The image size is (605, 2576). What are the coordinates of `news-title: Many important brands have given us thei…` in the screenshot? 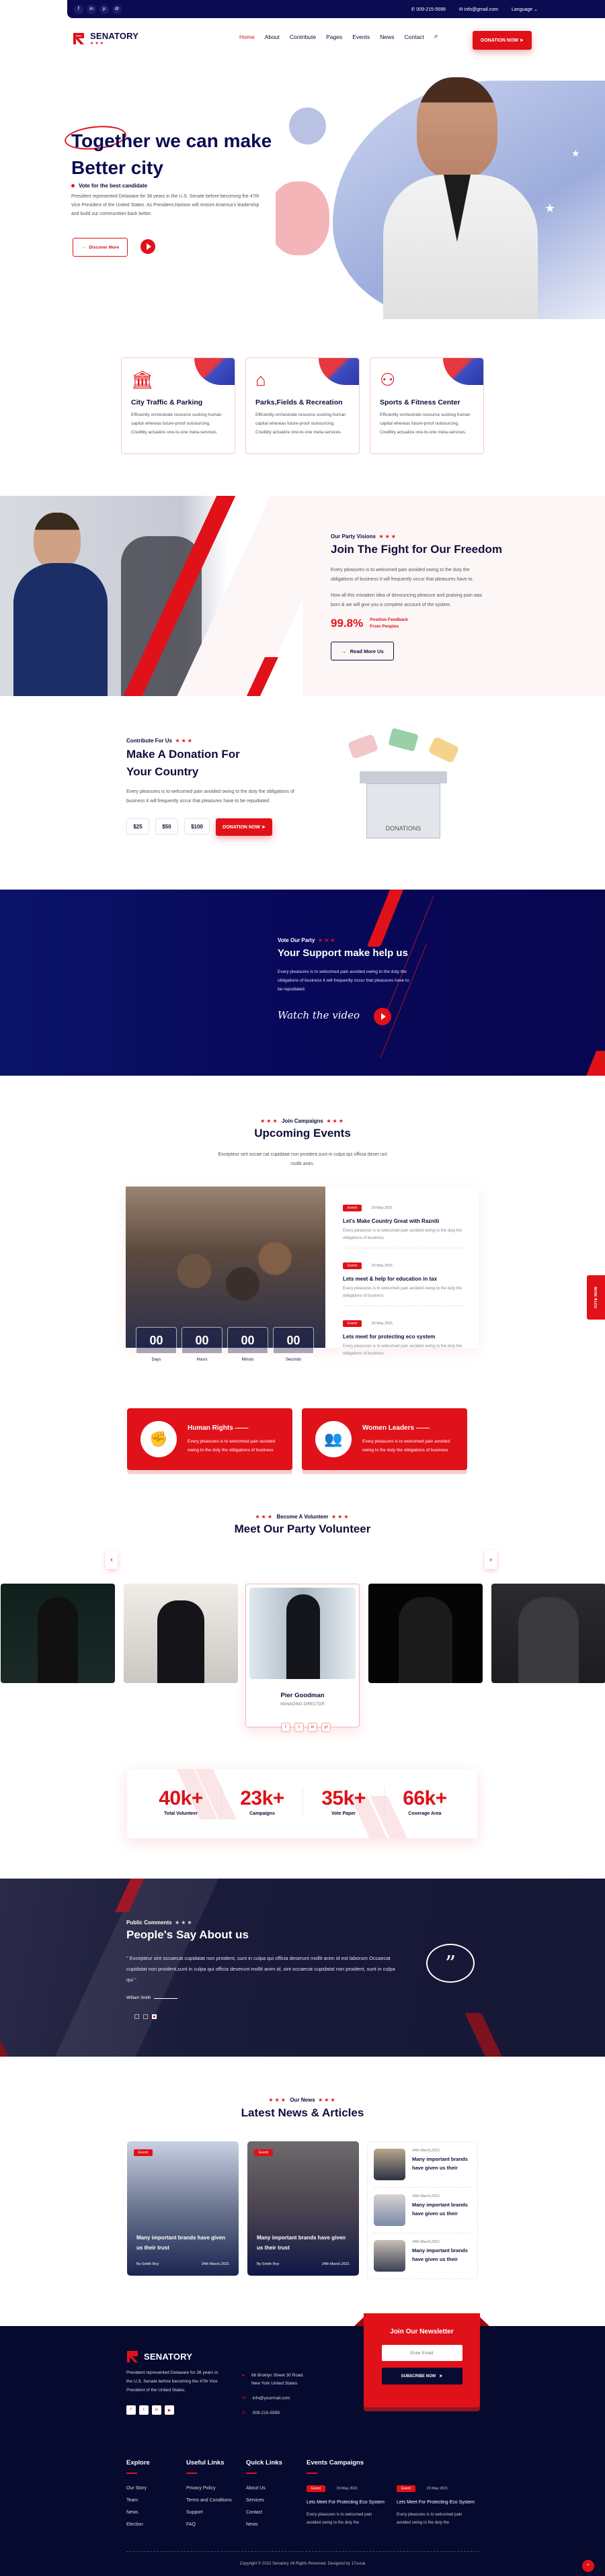 It's located at (440, 2254).